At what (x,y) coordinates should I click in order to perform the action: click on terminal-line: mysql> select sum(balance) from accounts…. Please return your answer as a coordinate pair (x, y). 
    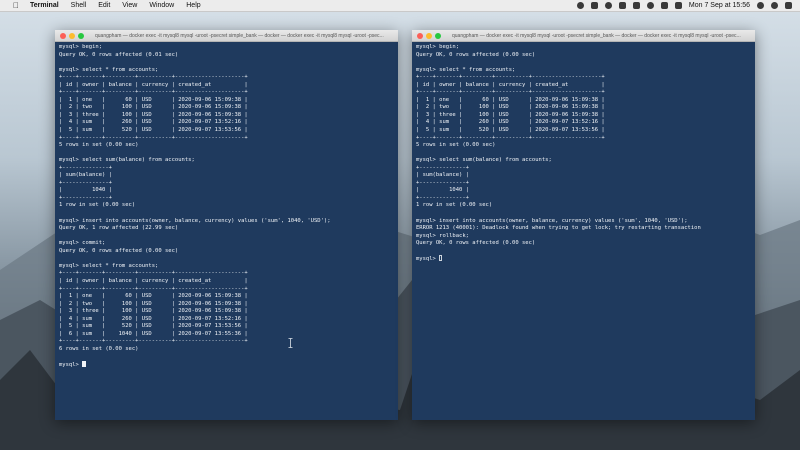
    Looking at the image, I should click on (484, 160).